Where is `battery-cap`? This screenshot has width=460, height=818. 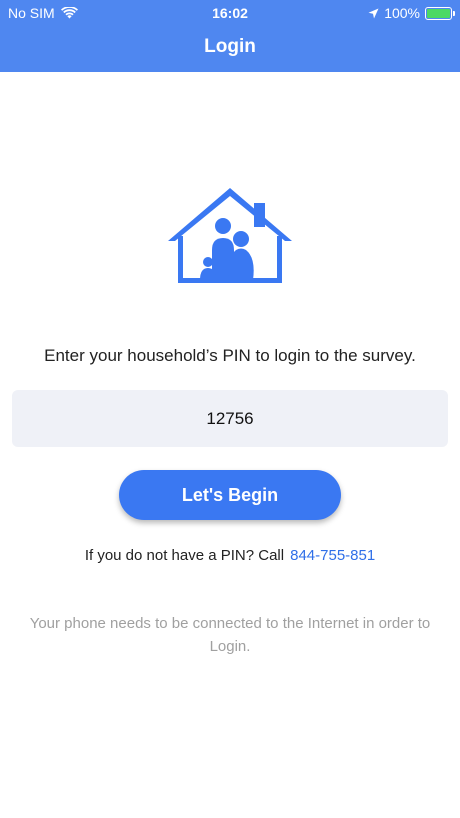
battery-cap is located at coordinates (454, 13).